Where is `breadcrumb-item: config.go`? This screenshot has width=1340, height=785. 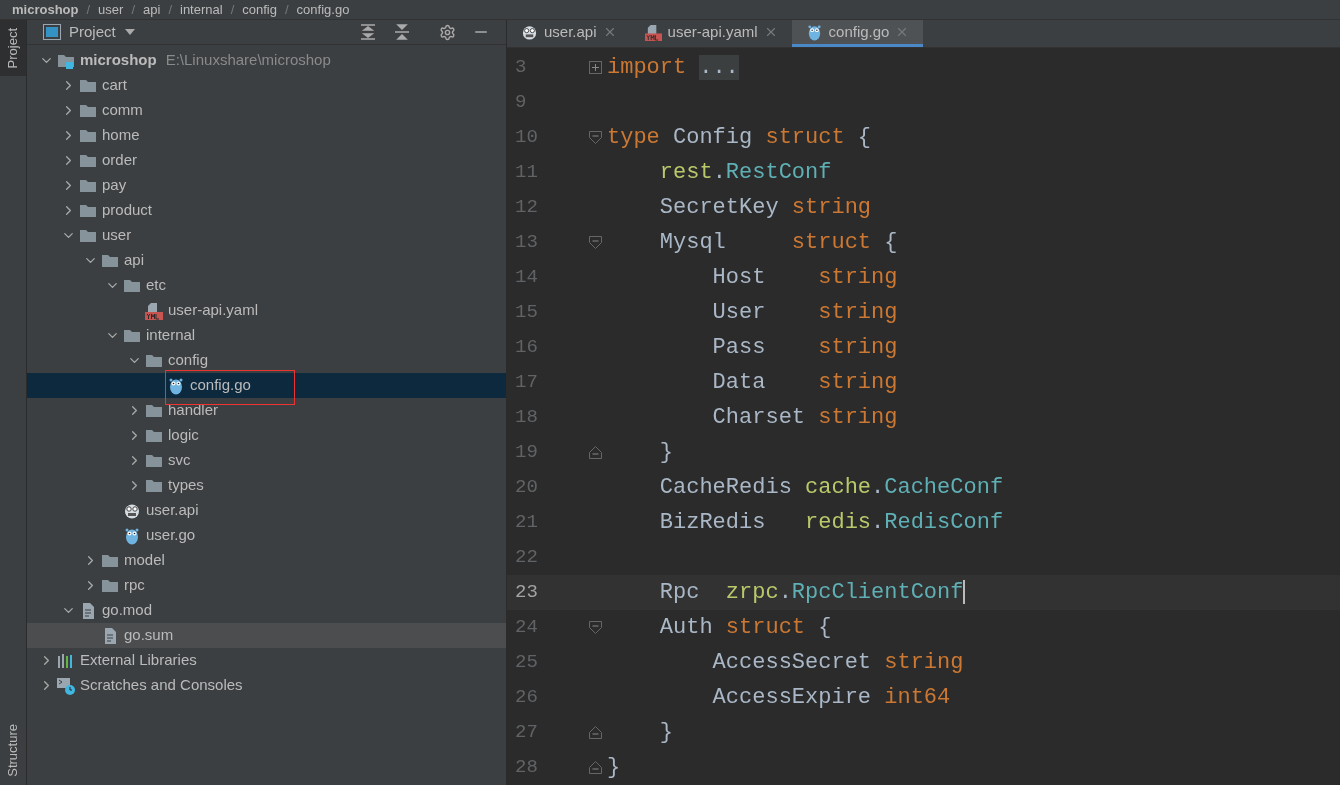
breadcrumb-item: config.go is located at coordinates (323, 10).